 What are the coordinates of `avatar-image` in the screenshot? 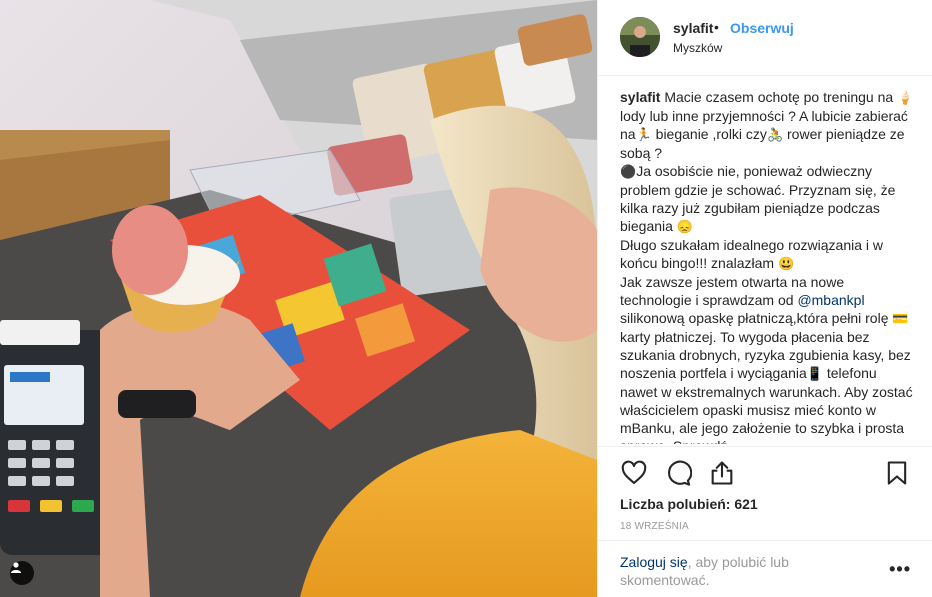 It's located at (640, 37).